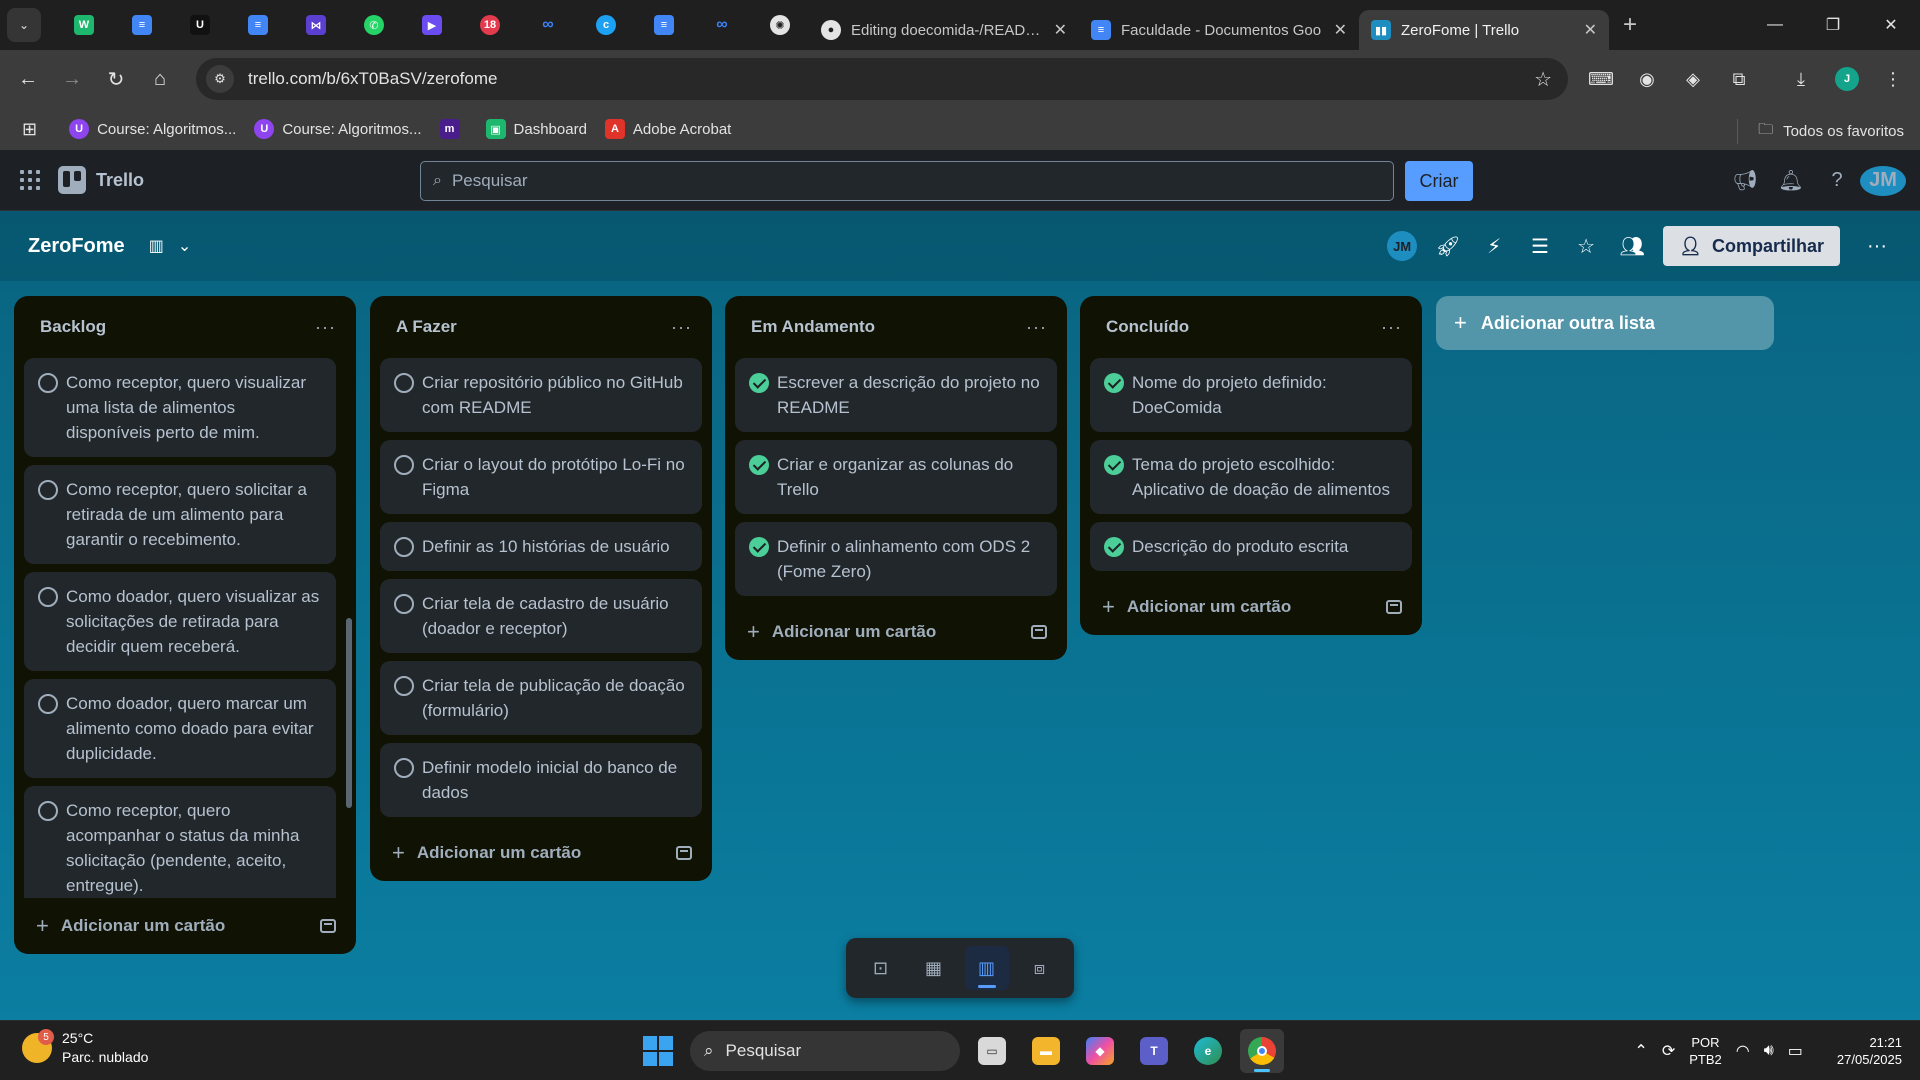 The height and width of the screenshot is (1080, 1920). Describe the element at coordinates (896, 477) in the screenshot. I see `card: Criar e organizar as colunas do Trello` at that location.